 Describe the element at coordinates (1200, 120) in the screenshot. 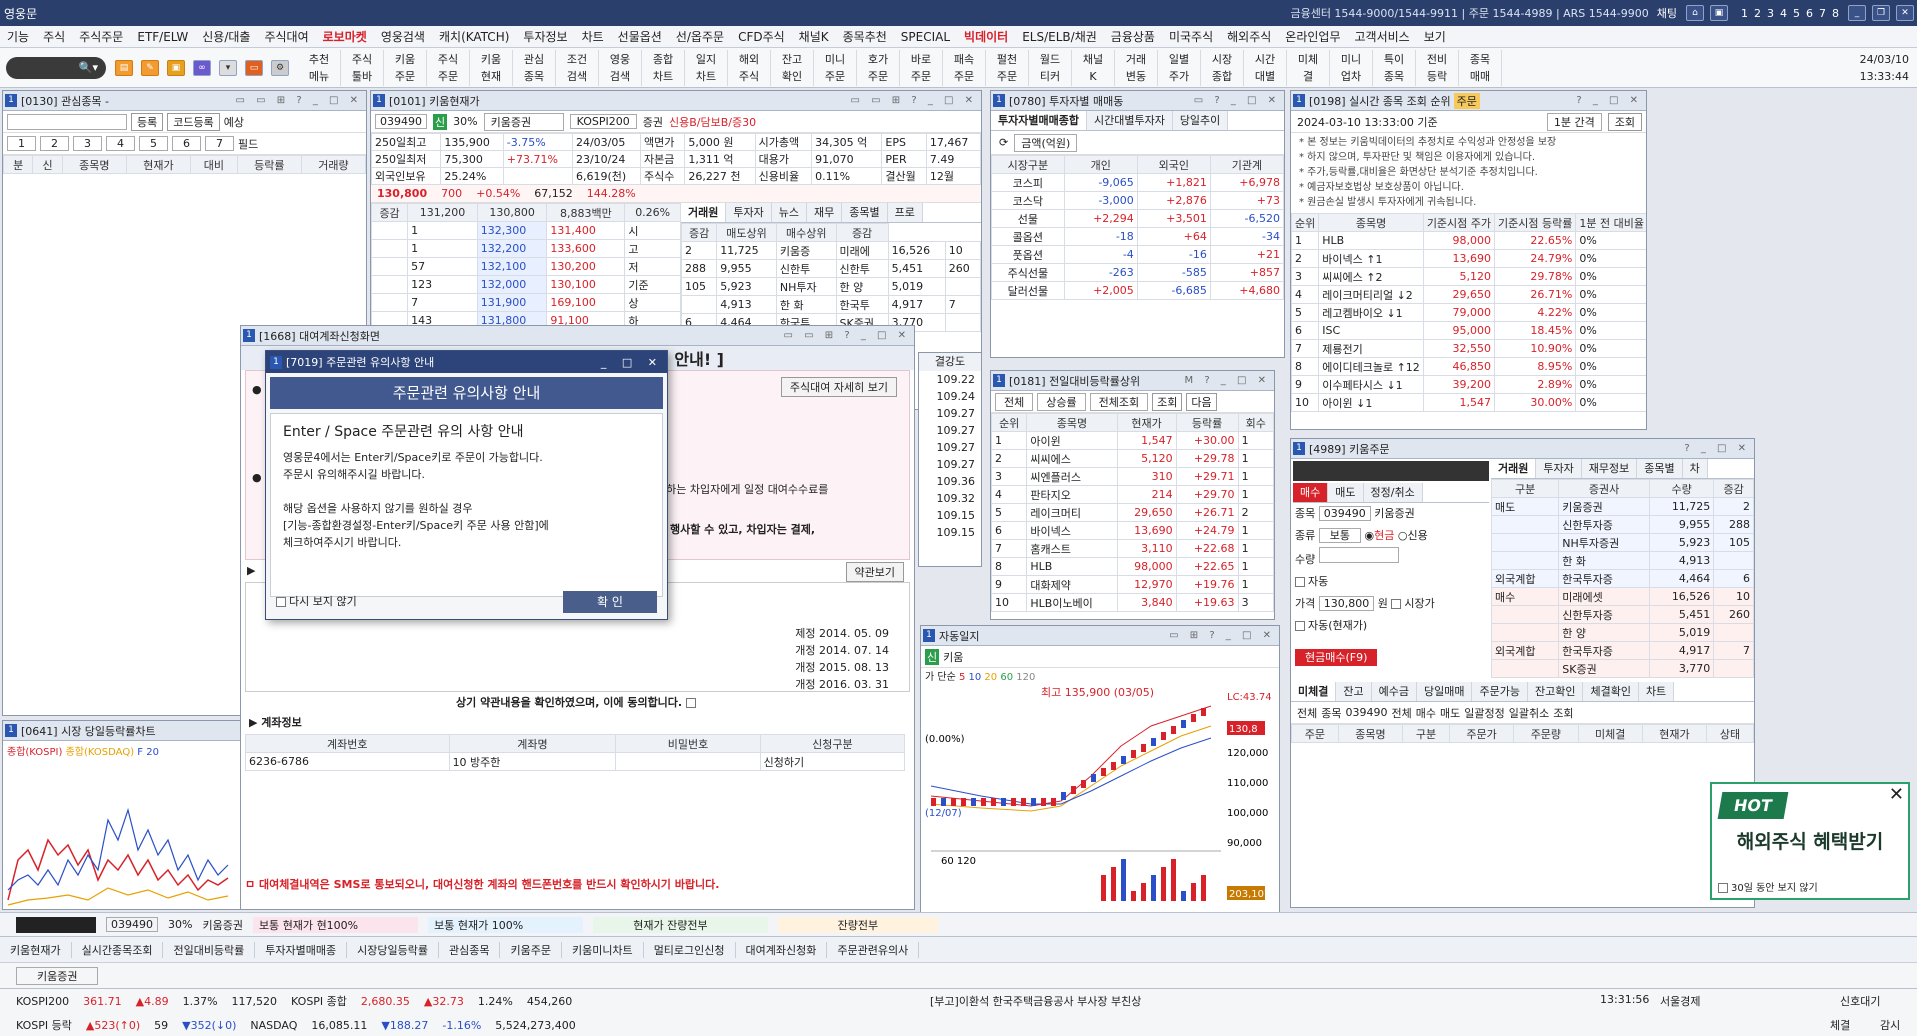

I see `investor-tab: 당일추이` at that location.